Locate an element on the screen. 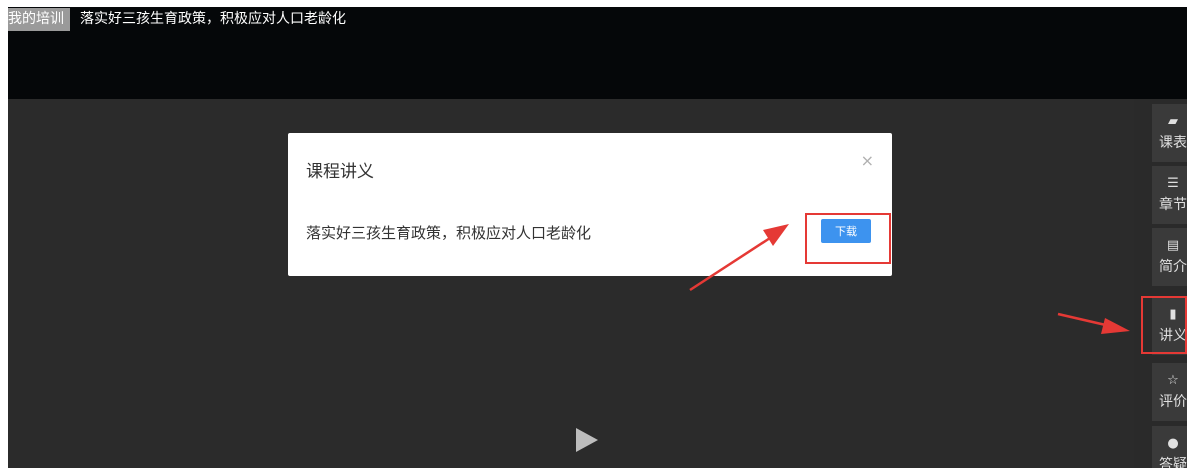  sidebar-item-chapters: ☰ 章节 is located at coordinates (1169, 195).